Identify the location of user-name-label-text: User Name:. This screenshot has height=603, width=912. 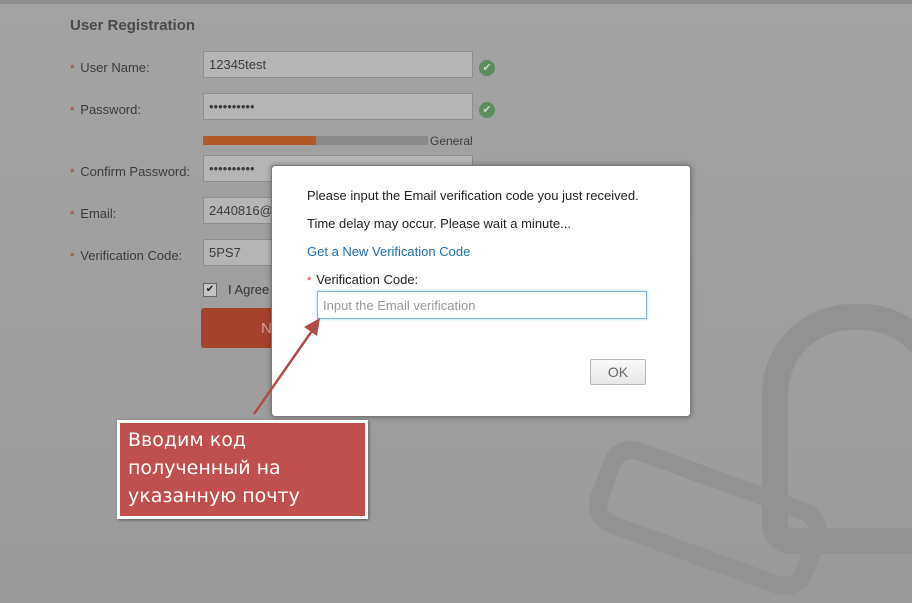
(115, 67).